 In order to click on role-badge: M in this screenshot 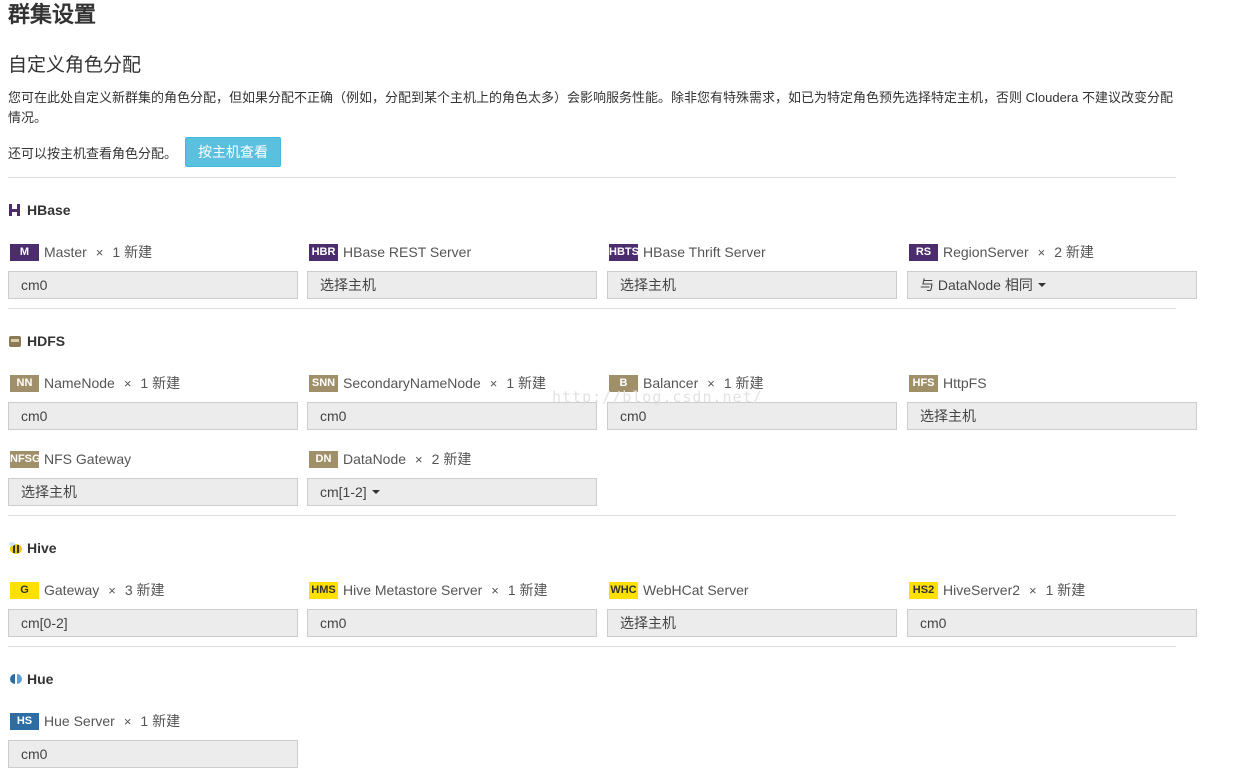, I will do `click(24, 252)`.